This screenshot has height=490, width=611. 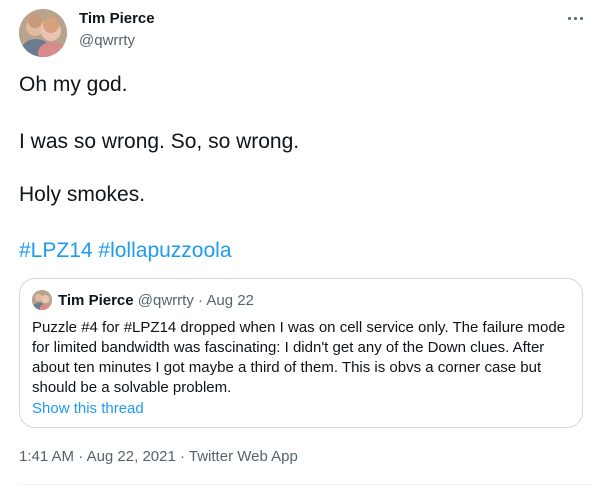 I want to click on more-button, so click(x=575, y=18).